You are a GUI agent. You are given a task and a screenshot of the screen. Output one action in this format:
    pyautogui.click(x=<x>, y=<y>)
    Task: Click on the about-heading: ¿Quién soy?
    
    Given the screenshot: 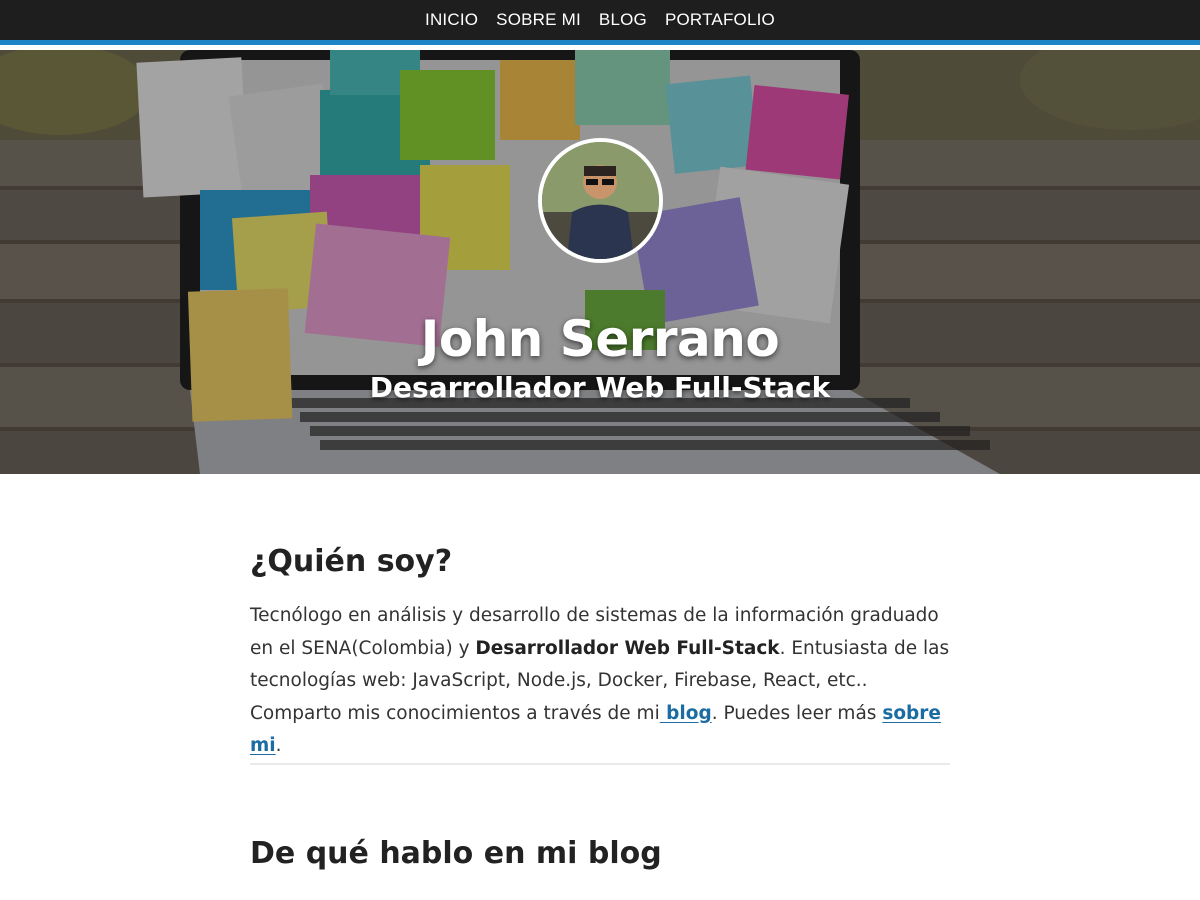 What is the action you would take?
    pyautogui.click(x=351, y=561)
    